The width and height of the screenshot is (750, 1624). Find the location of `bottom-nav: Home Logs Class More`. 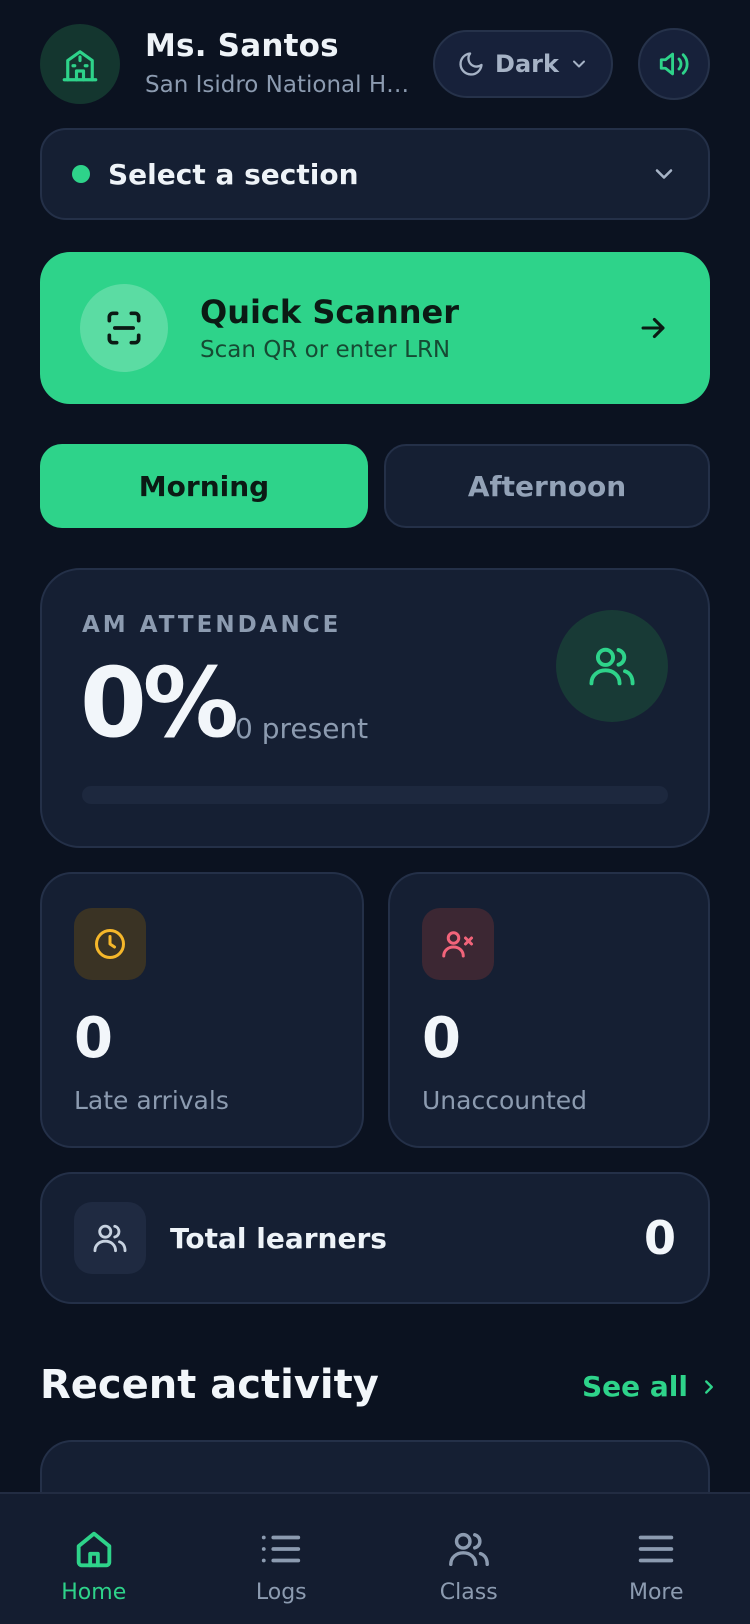

bottom-nav: Home Logs Class More is located at coordinates (375, 1558).